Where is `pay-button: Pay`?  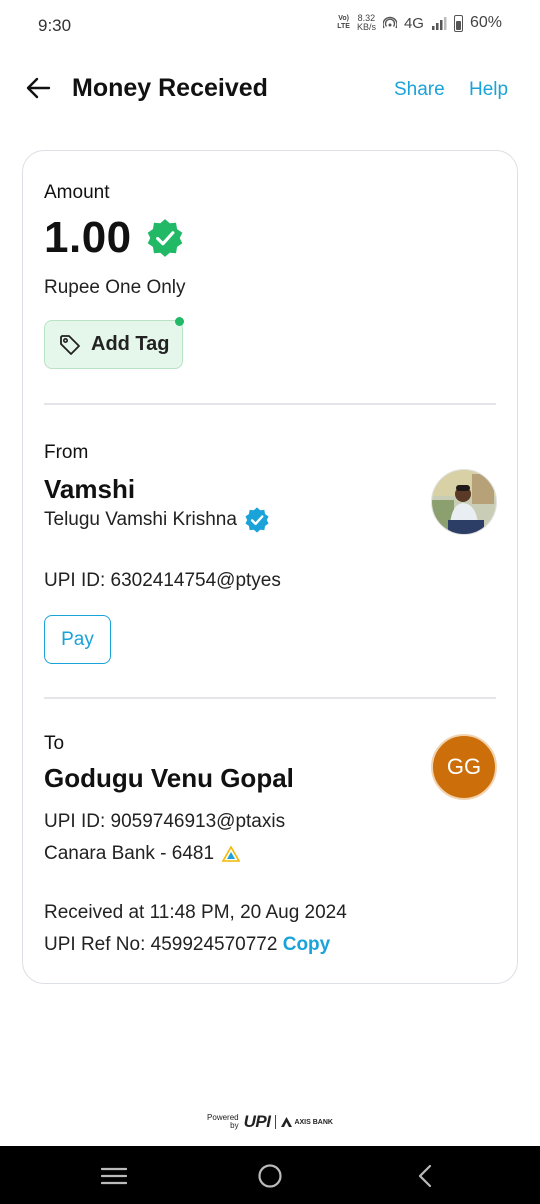 pay-button: Pay is located at coordinates (77, 639).